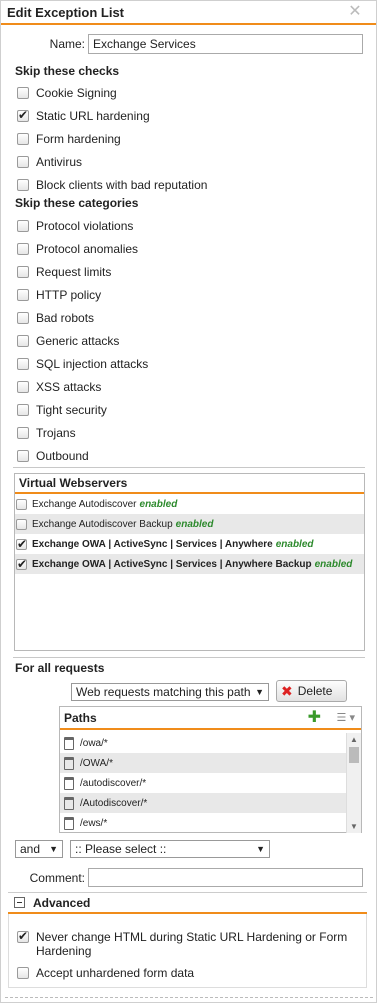 The height and width of the screenshot is (1003, 377). I want to click on and-select: and ▼, so click(39, 849).